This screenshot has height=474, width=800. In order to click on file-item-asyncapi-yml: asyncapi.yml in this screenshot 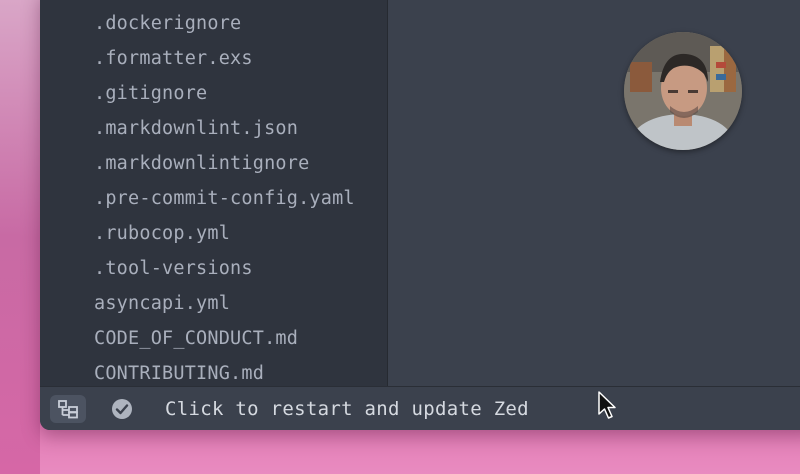, I will do `click(213, 303)`.